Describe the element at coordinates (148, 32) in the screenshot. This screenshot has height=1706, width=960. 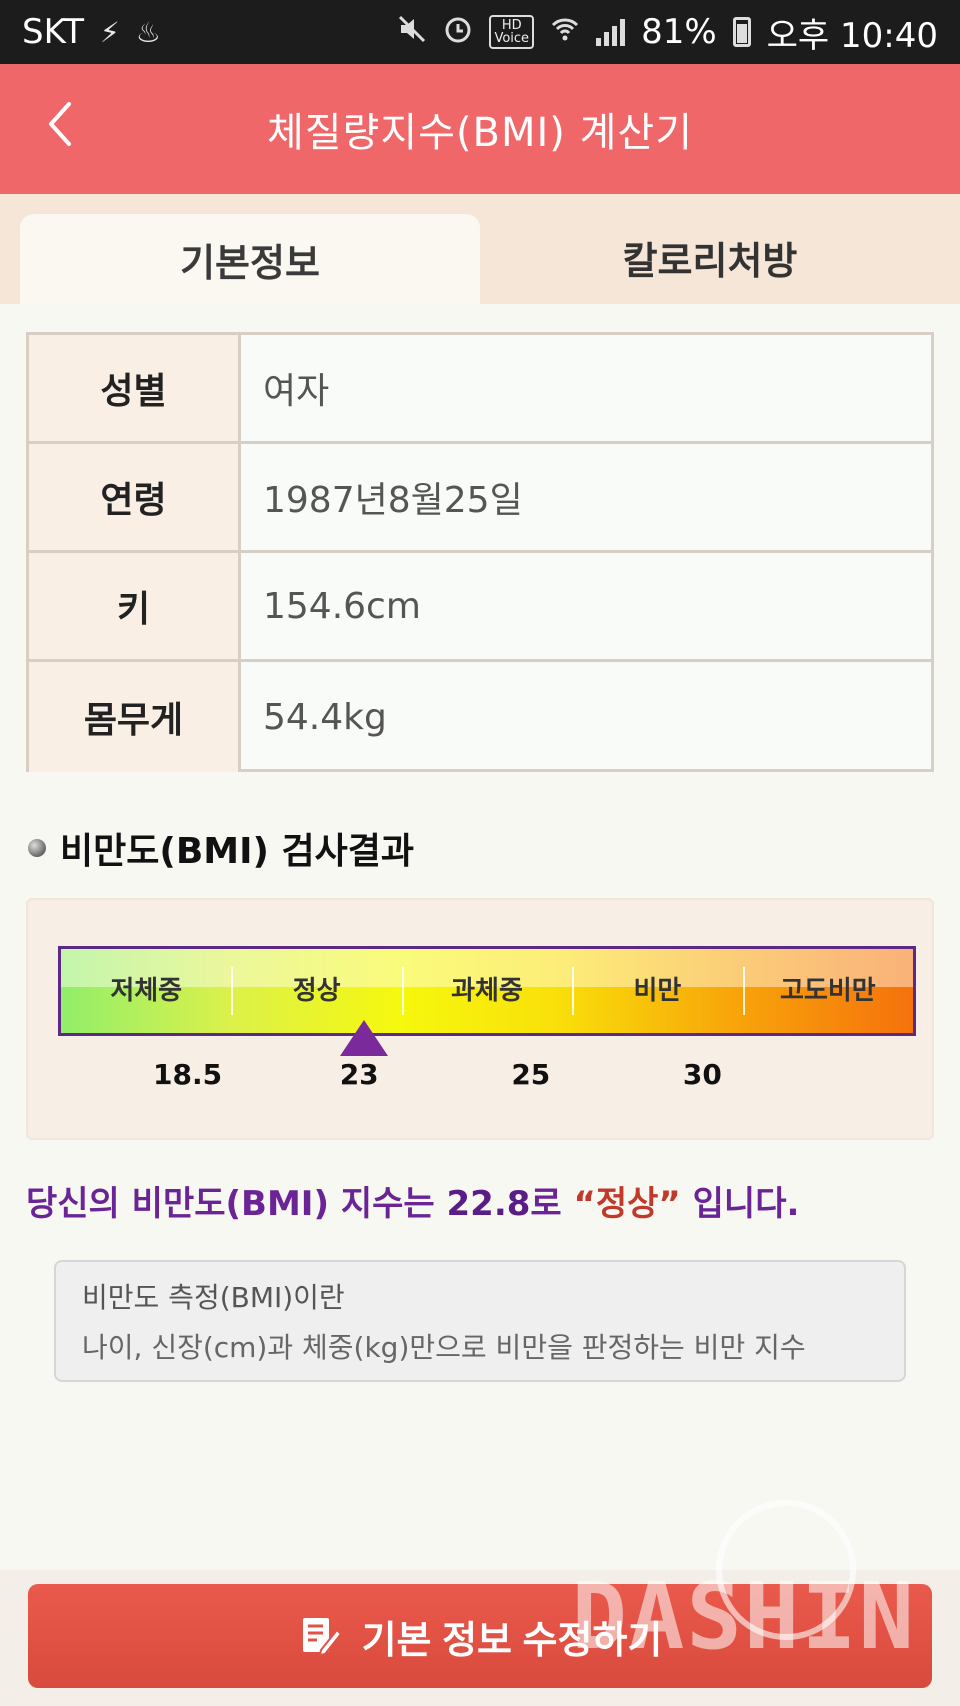
I see `notification-icon: ♨` at that location.